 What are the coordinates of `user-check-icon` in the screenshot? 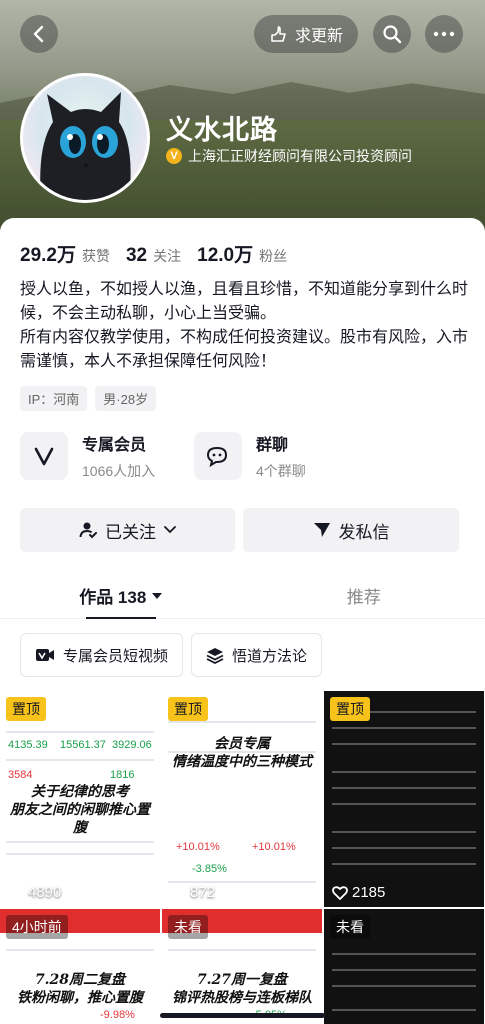 It's located at (88, 530).